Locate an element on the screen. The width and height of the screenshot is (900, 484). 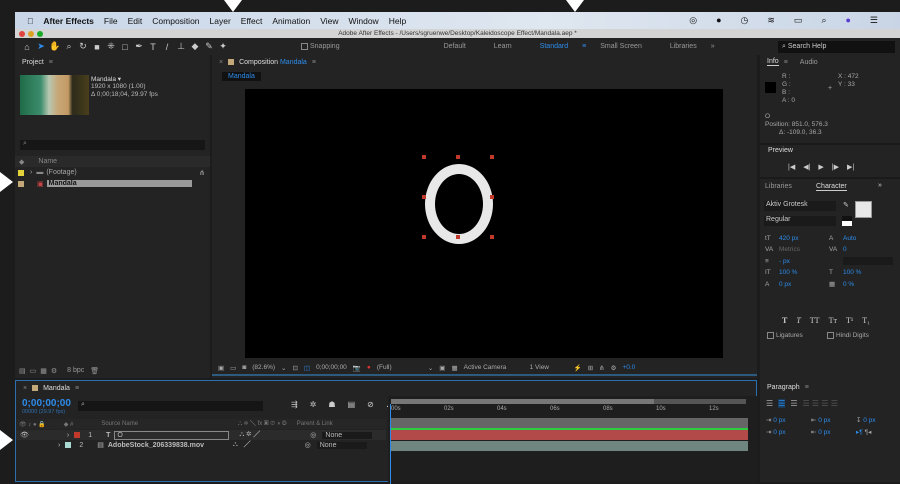
flowchart-icon: ⋔ is located at coordinates (202, 173).